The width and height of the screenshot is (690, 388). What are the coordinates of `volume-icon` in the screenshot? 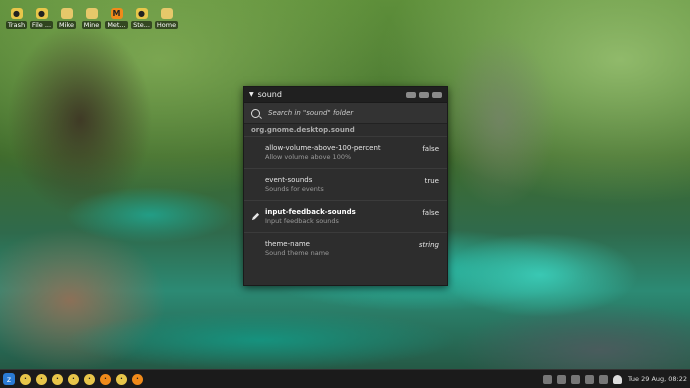 It's located at (589, 379).